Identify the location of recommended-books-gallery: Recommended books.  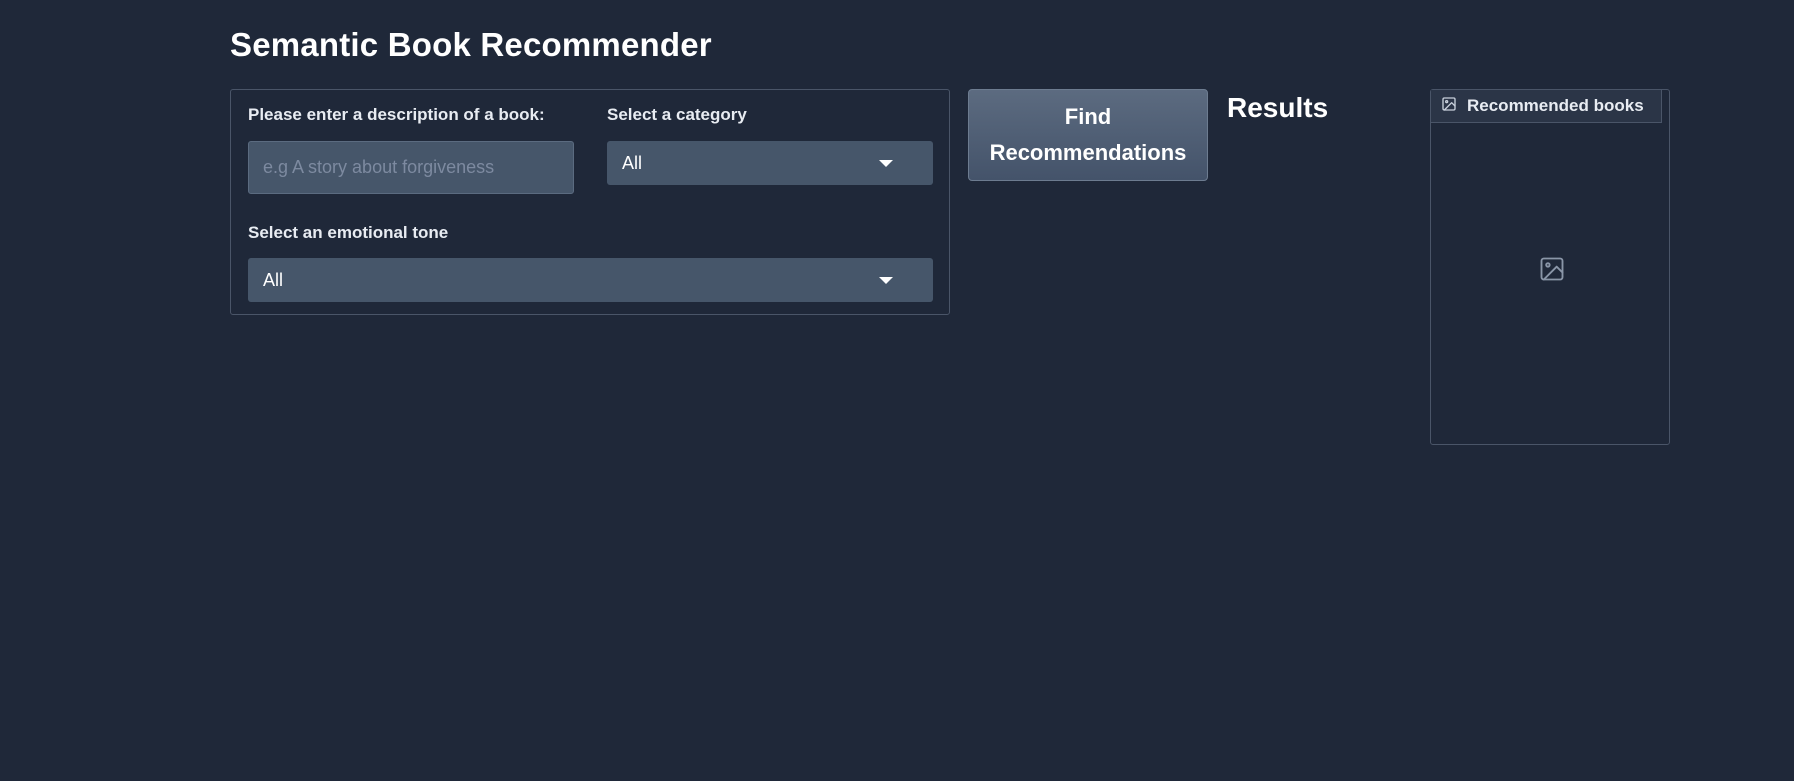
(1550, 267).